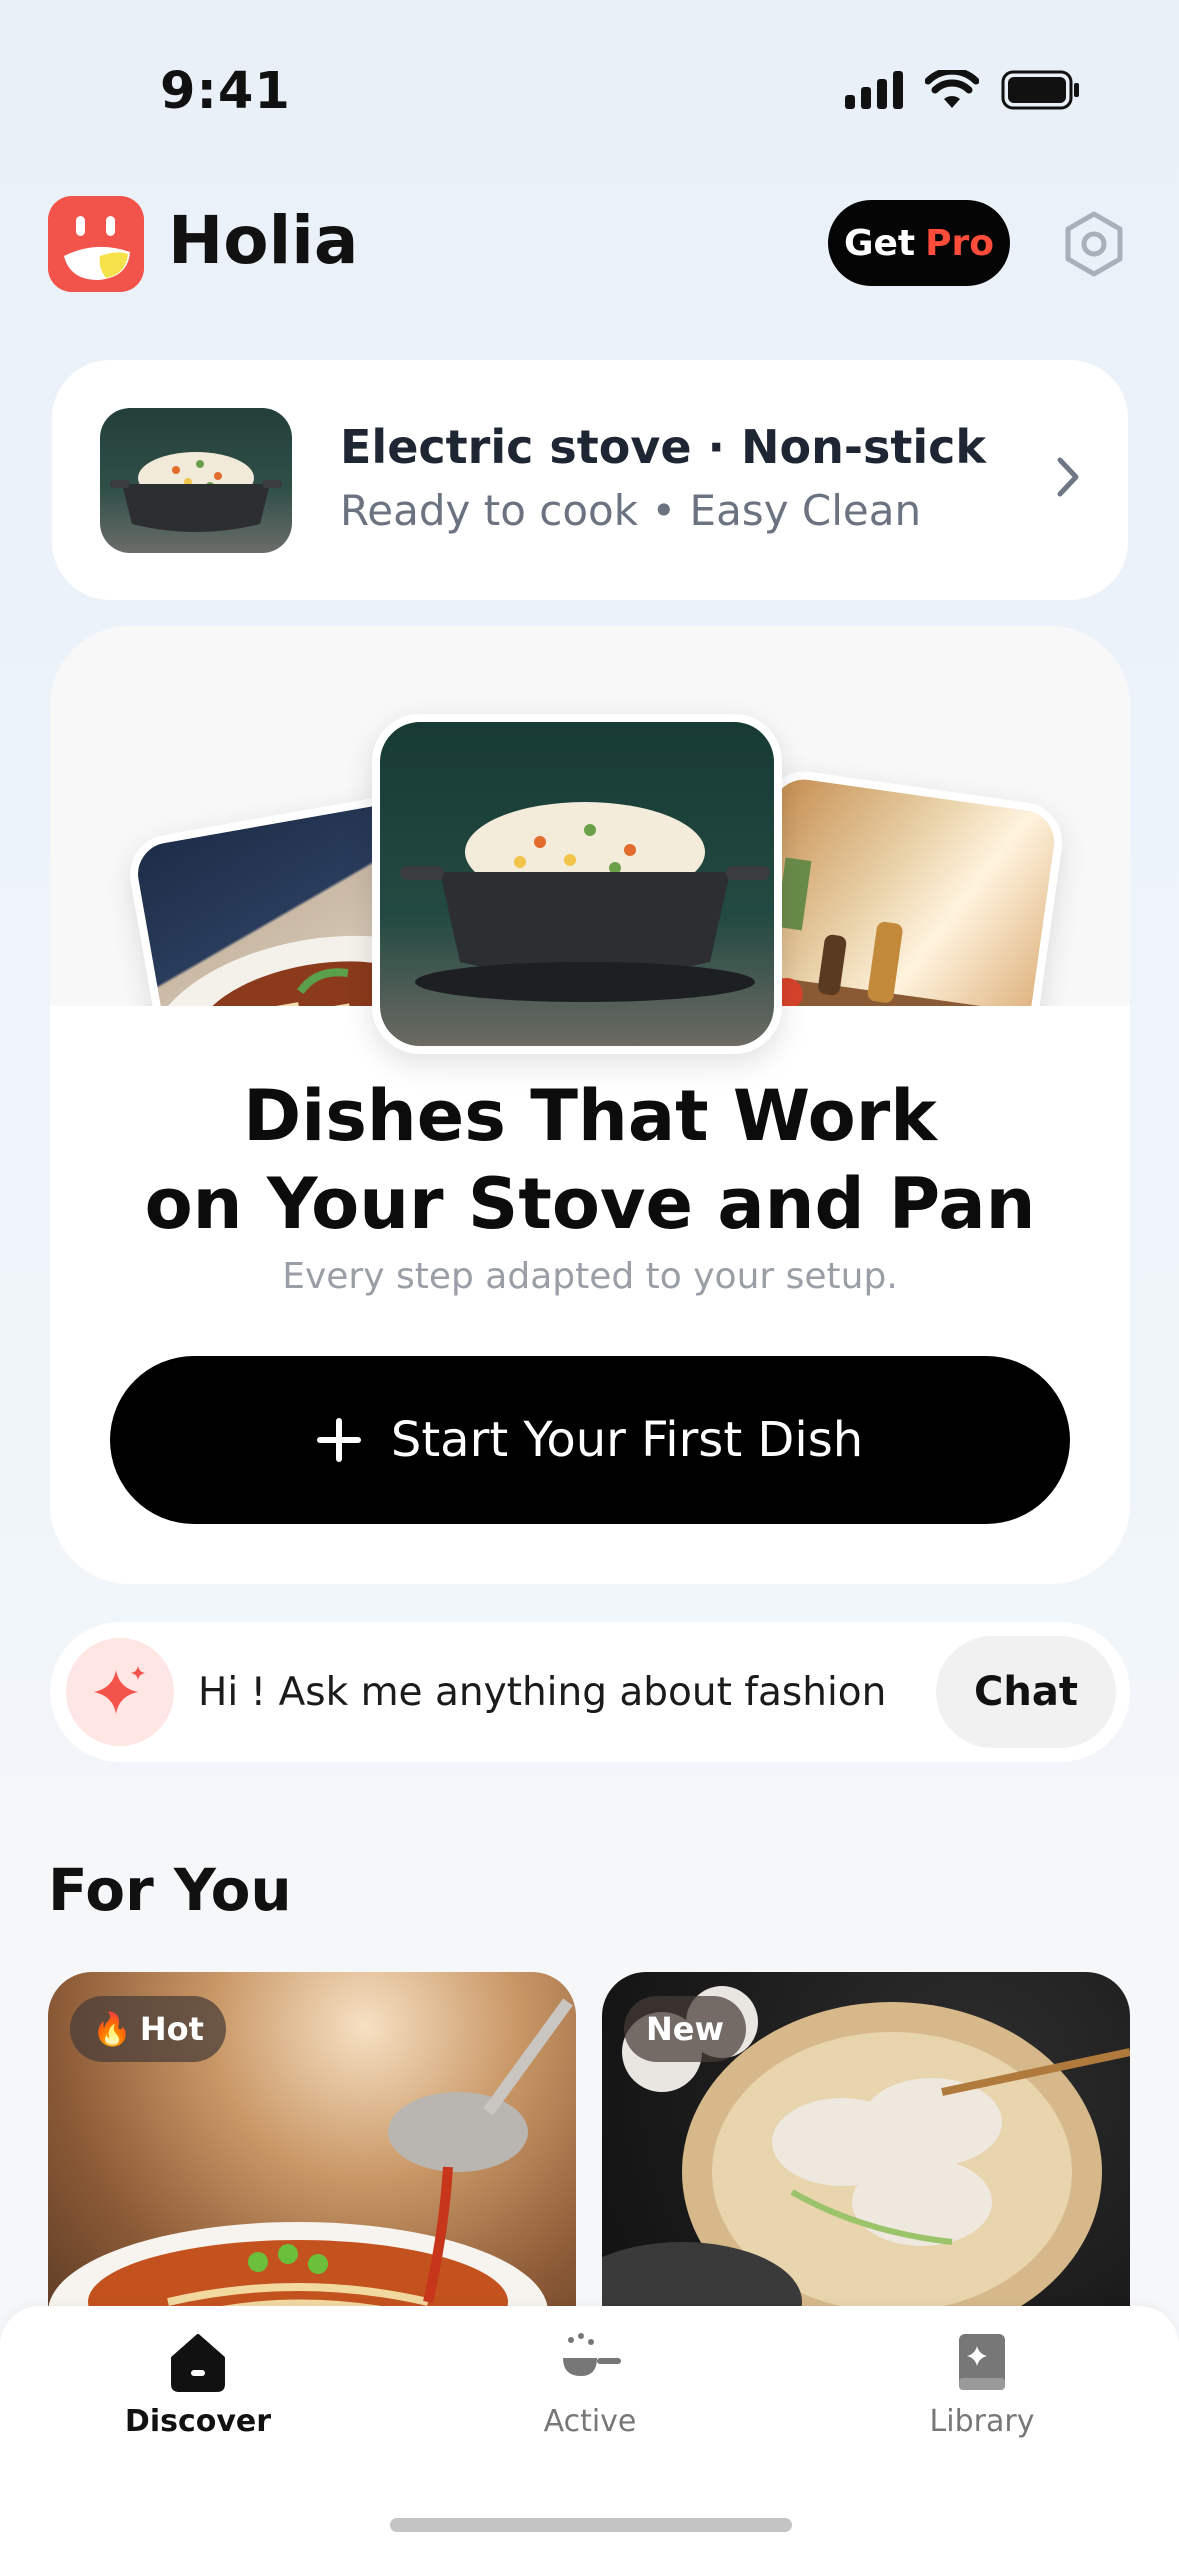 This screenshot has width=1179, height=2556. I want to click on get-label: Get, so click(879, 243).